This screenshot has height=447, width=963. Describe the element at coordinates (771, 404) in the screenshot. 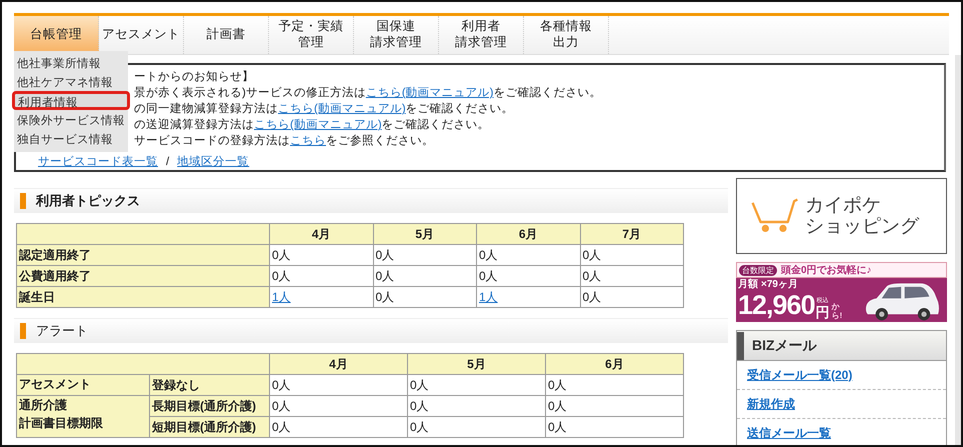

I see `mail-link: 新規作成` at that location.